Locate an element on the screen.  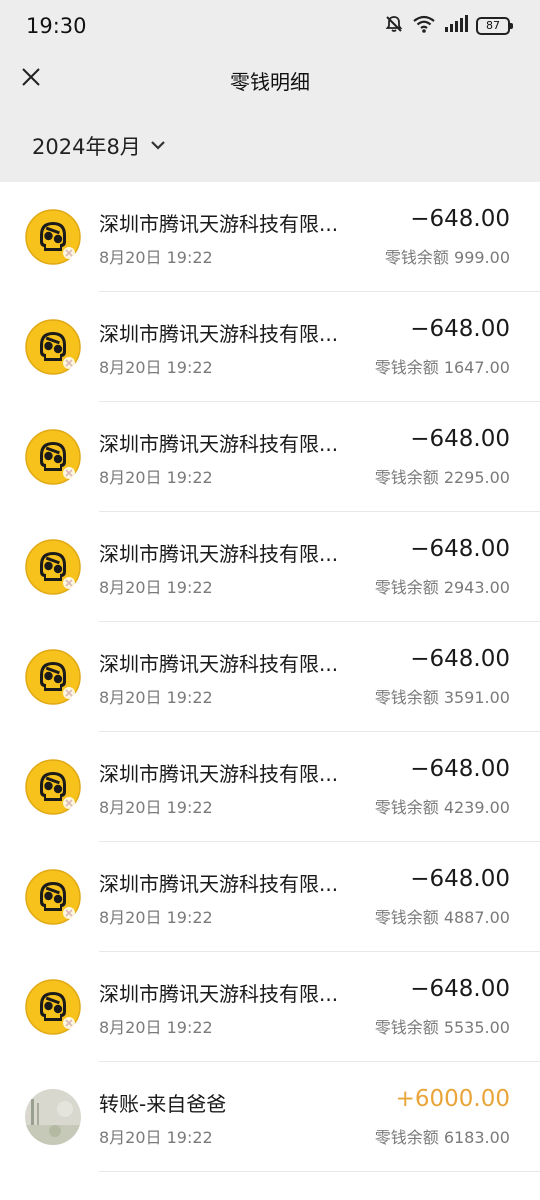
transaction-balance: 零钱余额 1647.00 is located at coordinates (442, 367).